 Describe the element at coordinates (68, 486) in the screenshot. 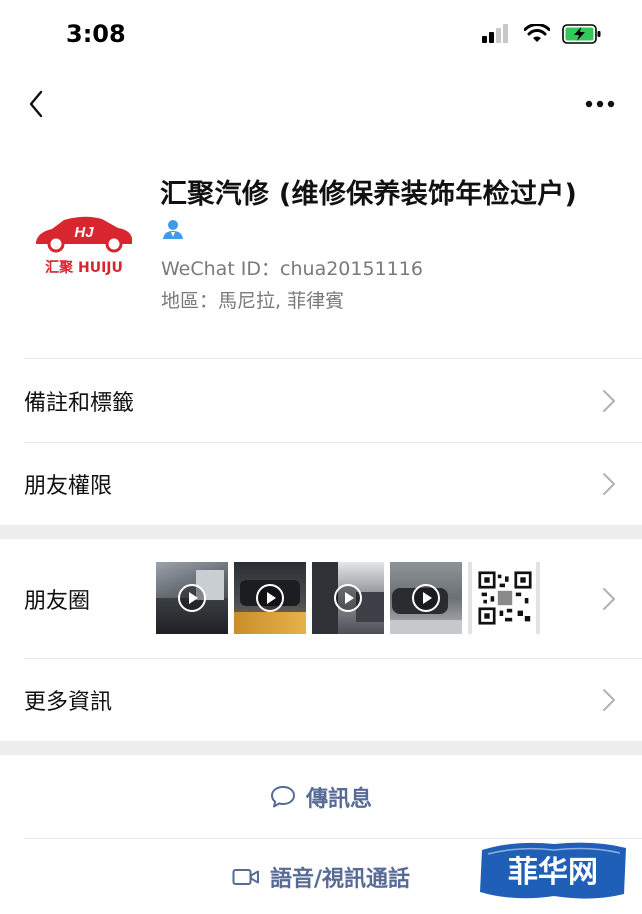

I see `row-friend-permissions-label: 朋友權限` at that location.